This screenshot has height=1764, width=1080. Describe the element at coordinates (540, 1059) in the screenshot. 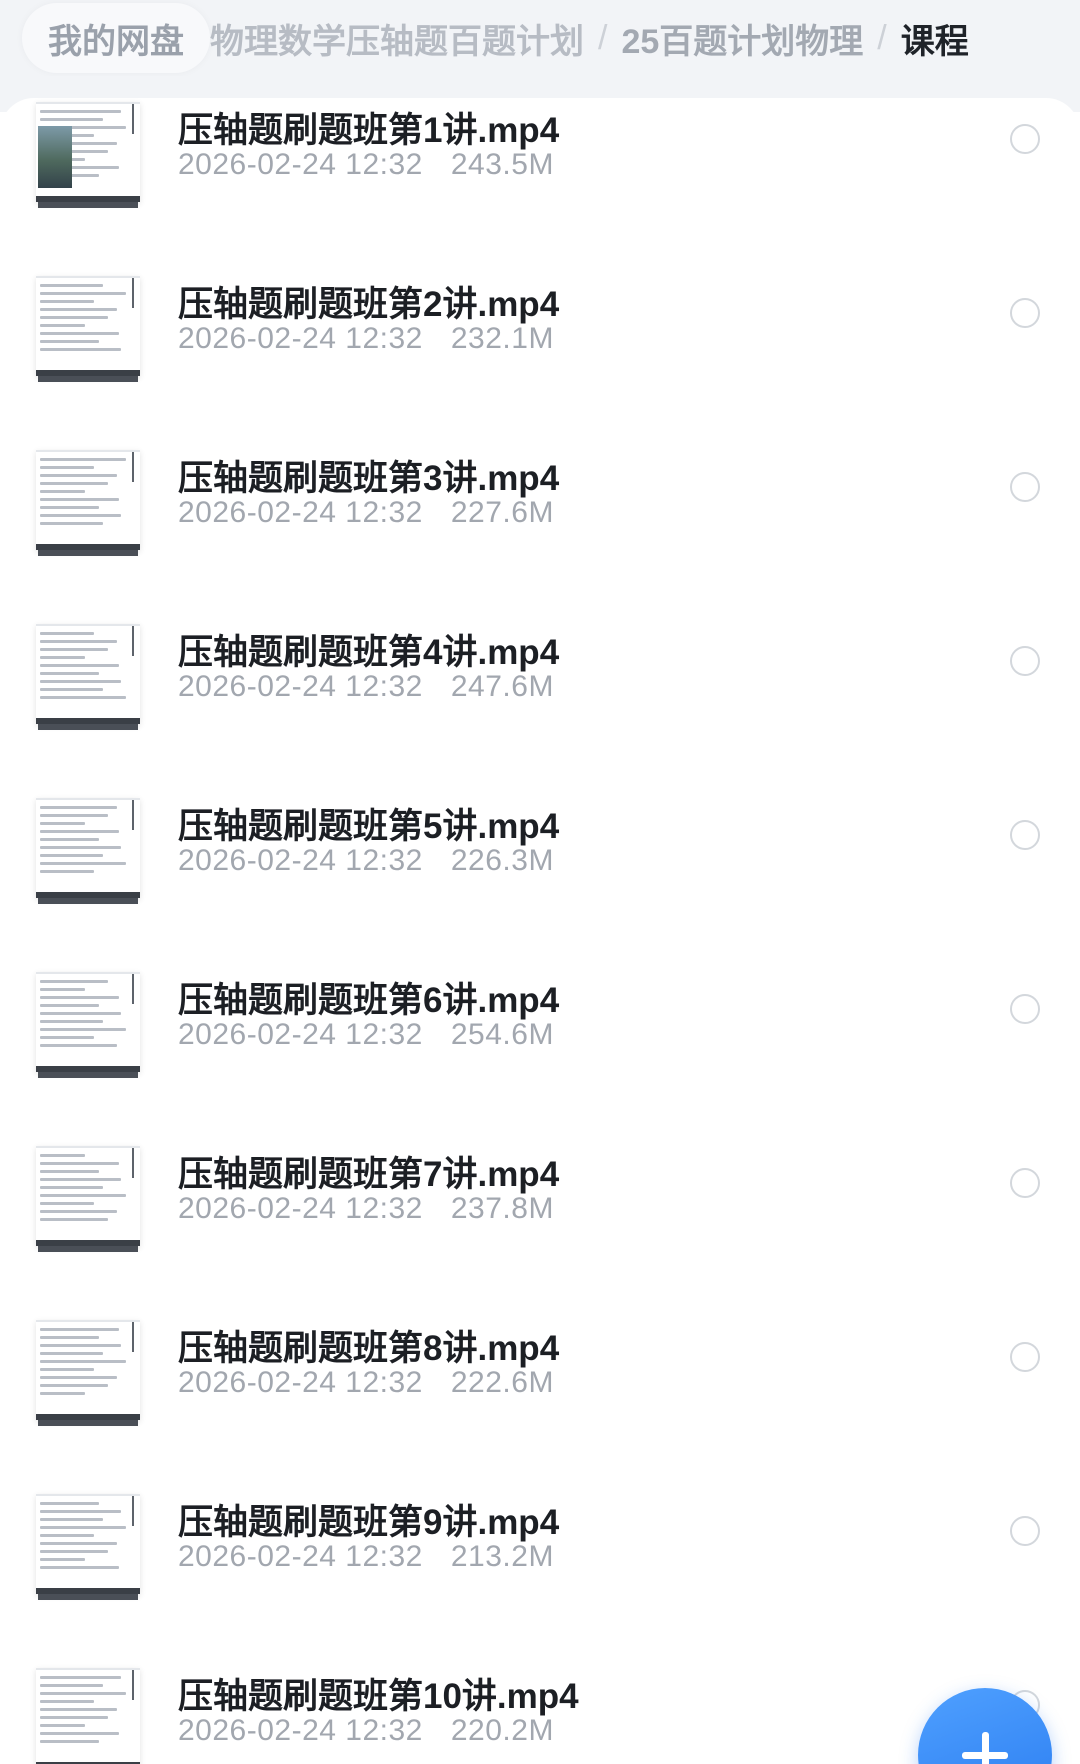

I see `list-item: 压轴题刷题班第6讲.mp4 2026-02-24 12:32 254.6M` at that location.